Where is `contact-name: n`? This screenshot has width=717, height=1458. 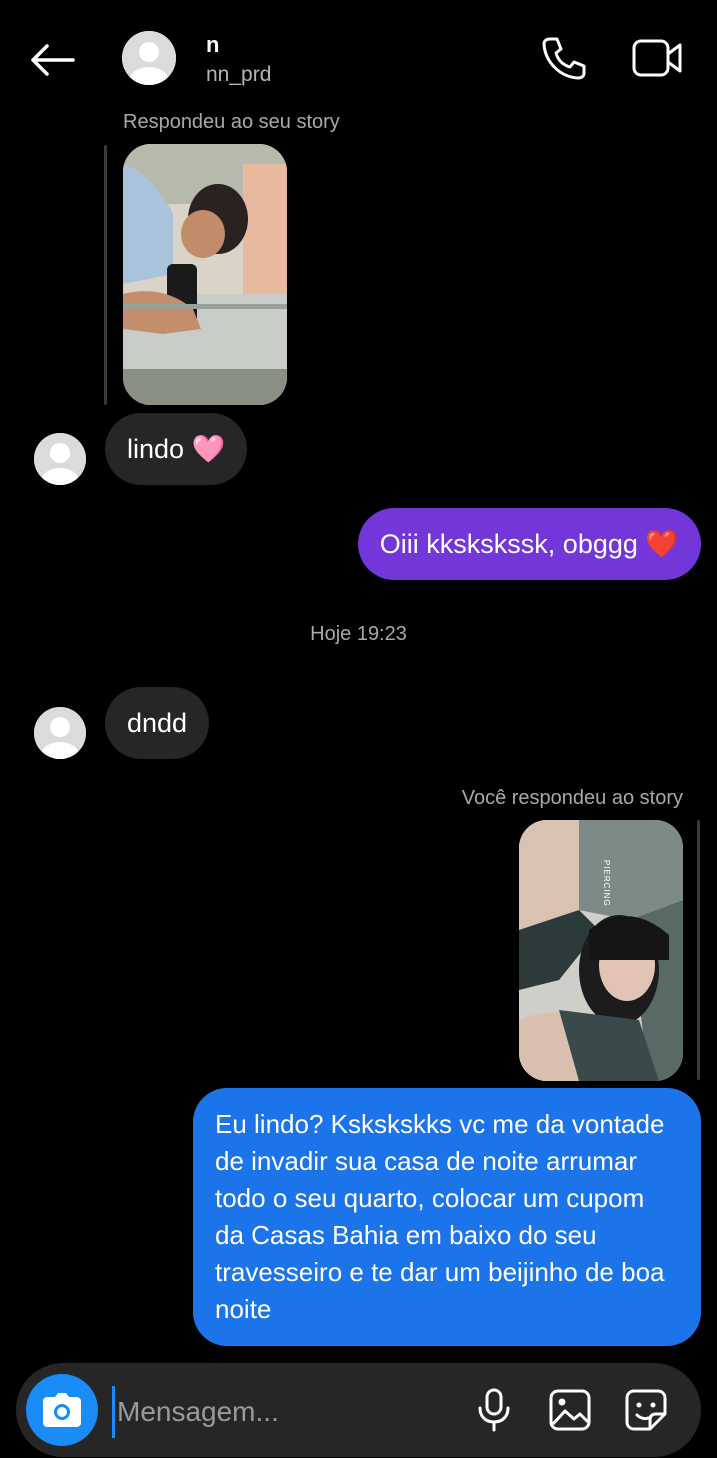
contact-name: n is located at coordinates (212, 45).